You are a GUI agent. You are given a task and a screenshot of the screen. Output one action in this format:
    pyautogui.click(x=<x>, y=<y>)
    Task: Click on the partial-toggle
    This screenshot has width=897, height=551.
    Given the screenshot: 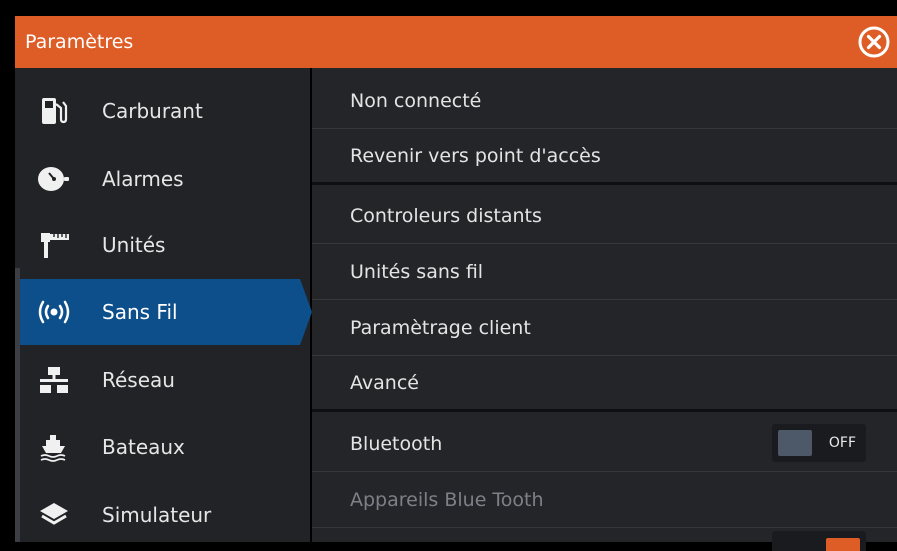 What is the action you would take?
    pyautogui.click(x=819, y=541)
    